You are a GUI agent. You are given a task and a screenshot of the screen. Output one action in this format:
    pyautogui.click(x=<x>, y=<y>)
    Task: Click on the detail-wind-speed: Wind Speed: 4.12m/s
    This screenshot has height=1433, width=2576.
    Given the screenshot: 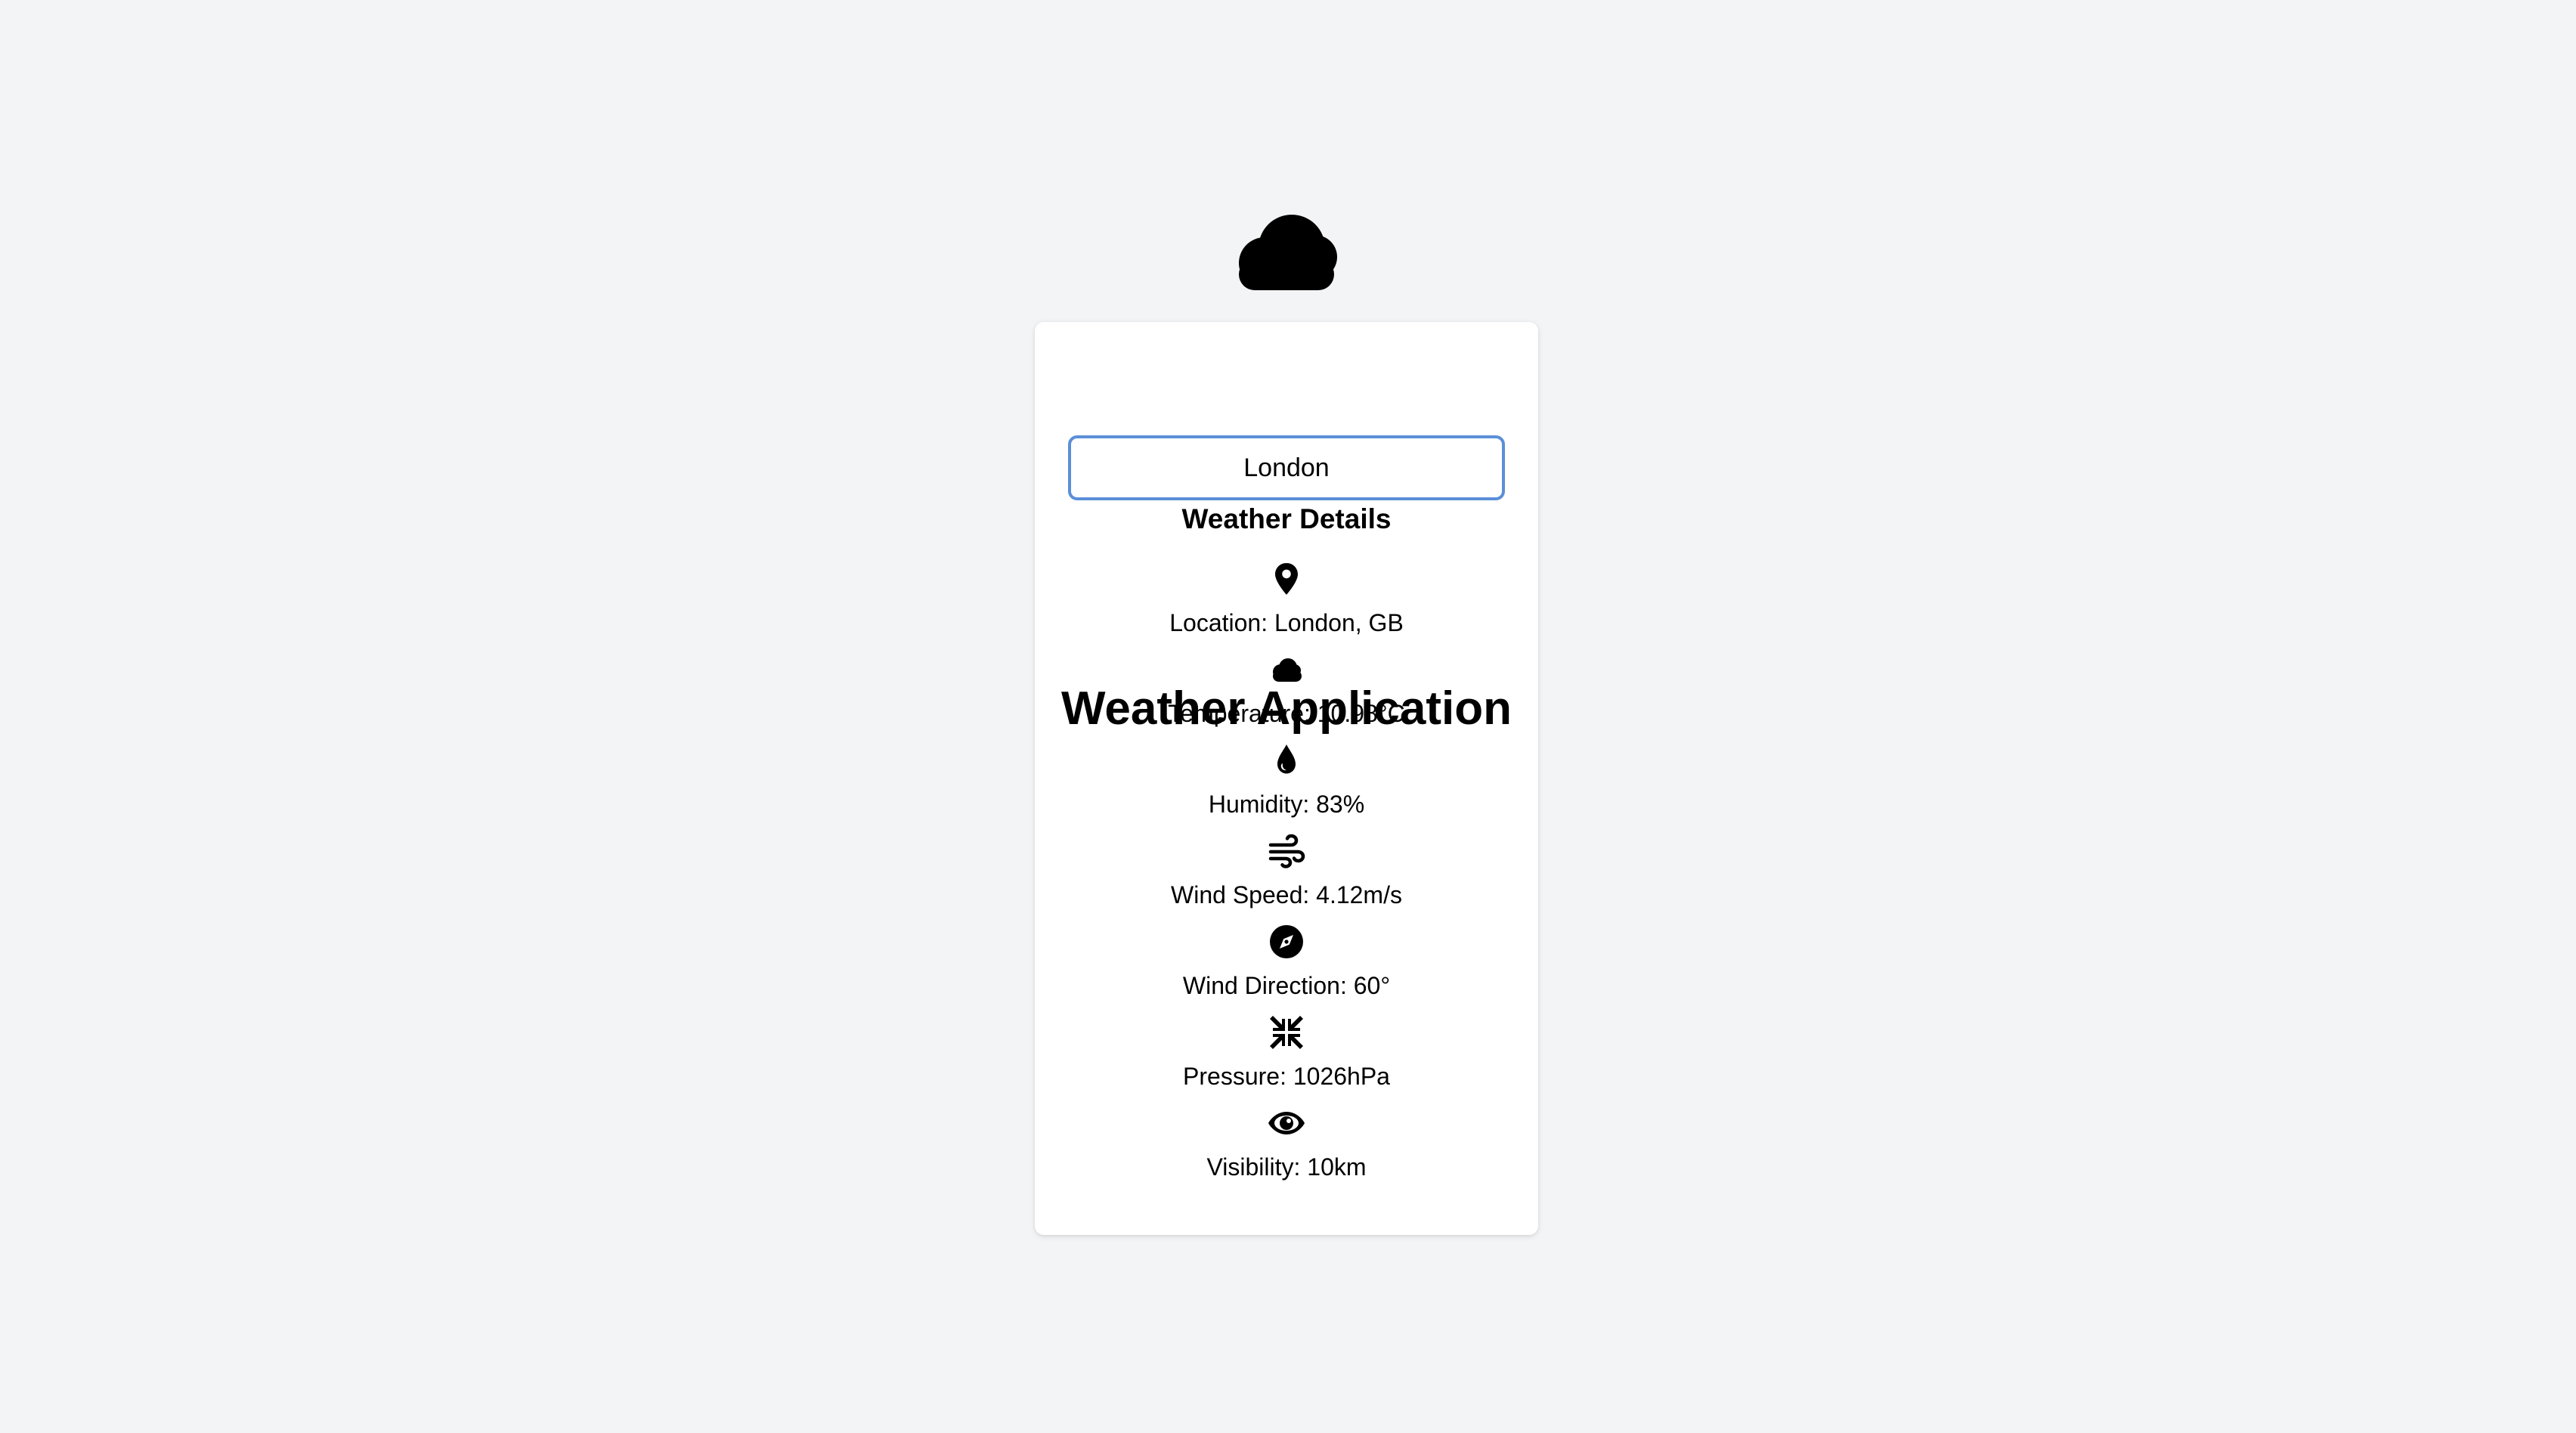 What is the action you would take?
    pyautogui.click(x=1286, y=876)
    